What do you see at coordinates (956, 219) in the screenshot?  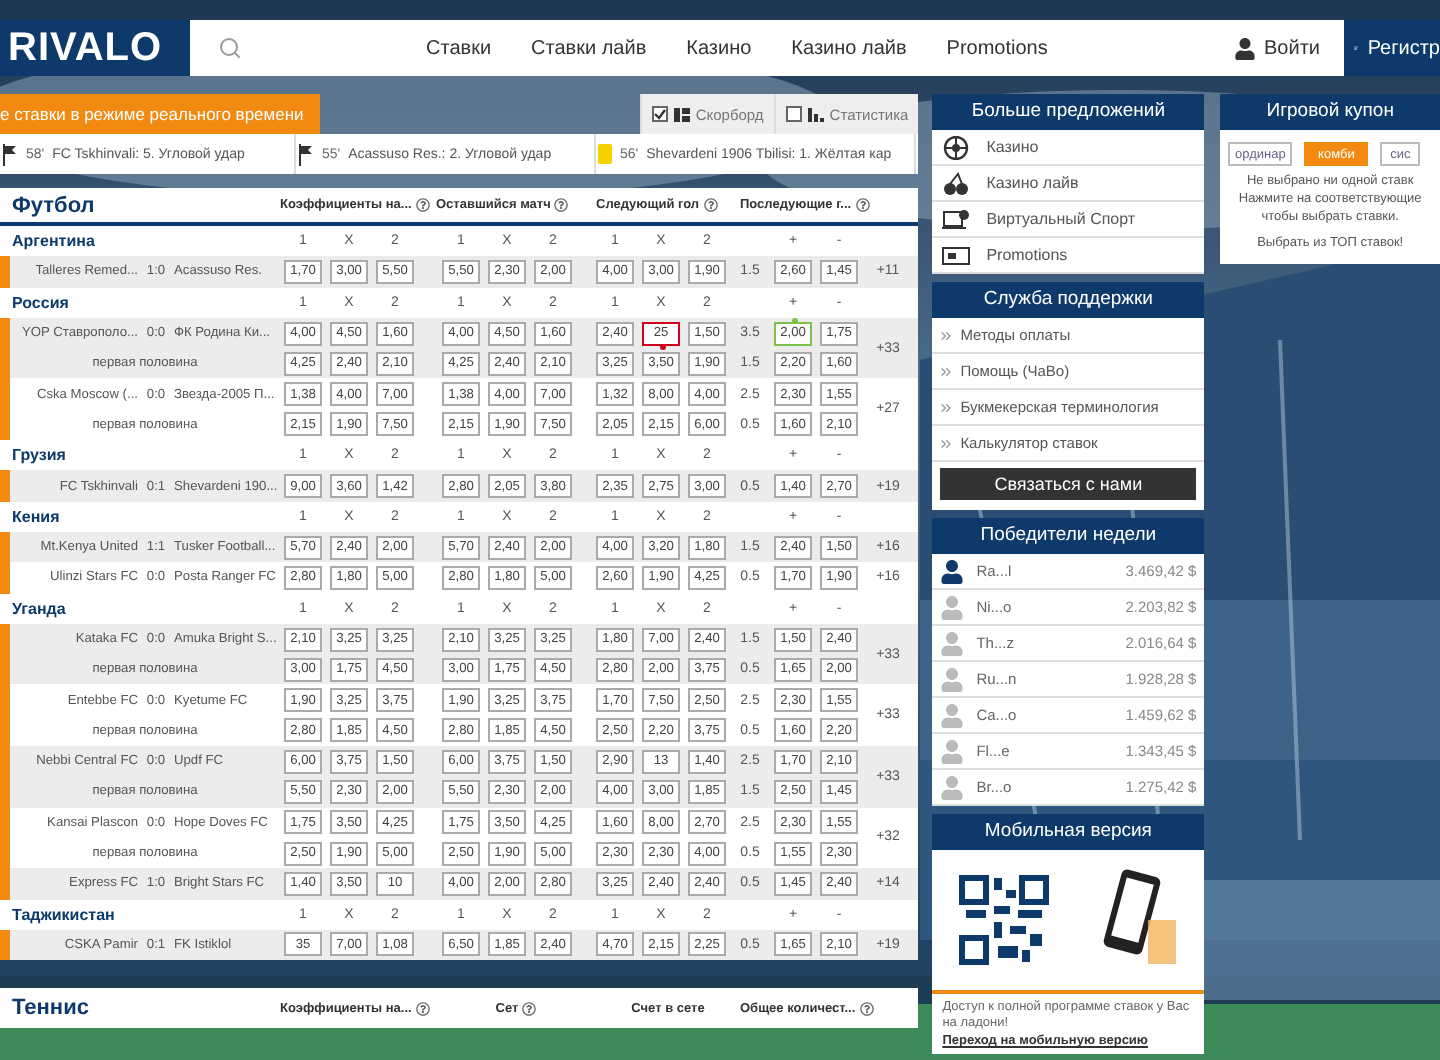 I see `laptop-ball-icon` at bounding box center [956, 219].